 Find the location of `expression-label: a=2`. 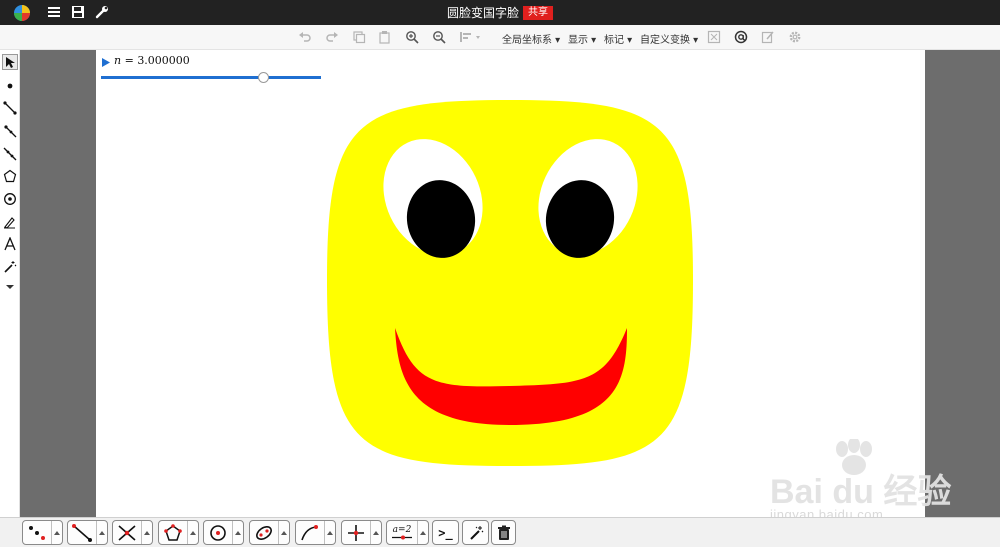

expression-label: a=2 is located at coordinates (402, 530).